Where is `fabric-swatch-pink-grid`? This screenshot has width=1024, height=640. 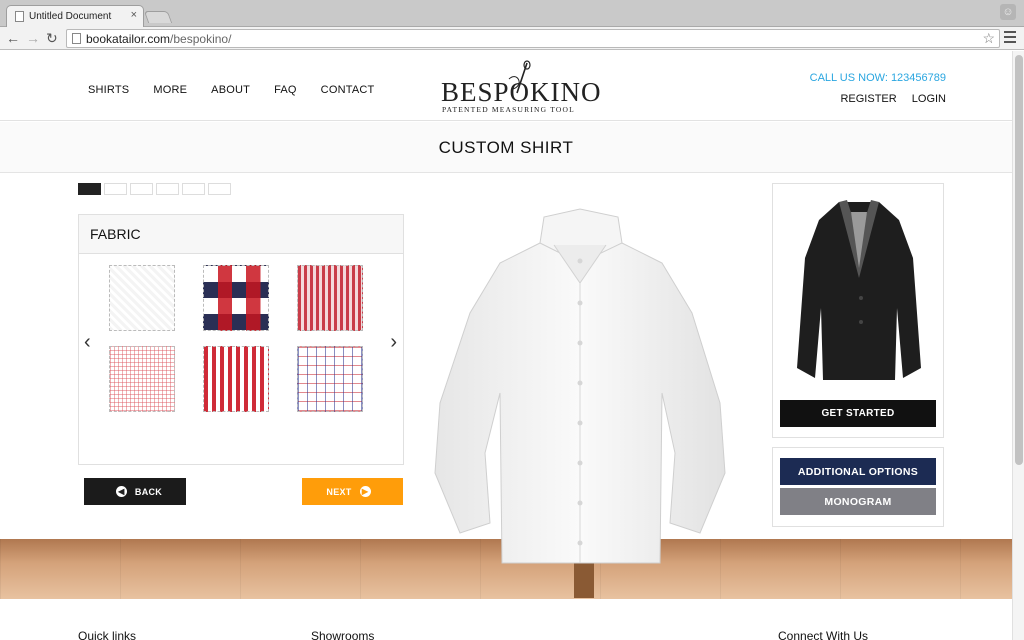 fabric-swatch-pink-grid is located at coordinates (142, 379).